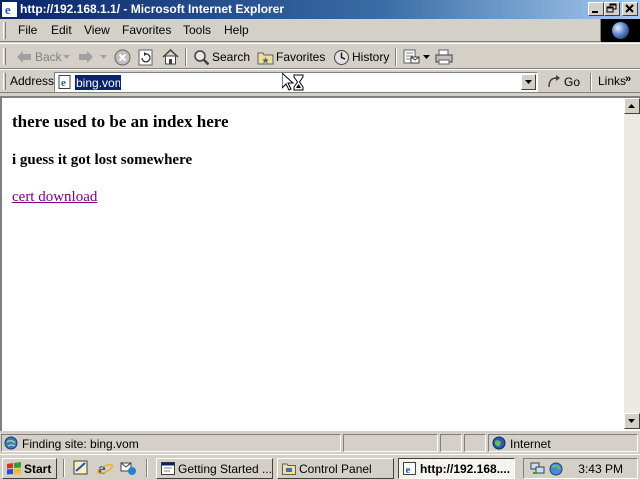 This screenshot has width=640, height=480. I want to click on page-heading: there used to be an index here, so click(120, 121).